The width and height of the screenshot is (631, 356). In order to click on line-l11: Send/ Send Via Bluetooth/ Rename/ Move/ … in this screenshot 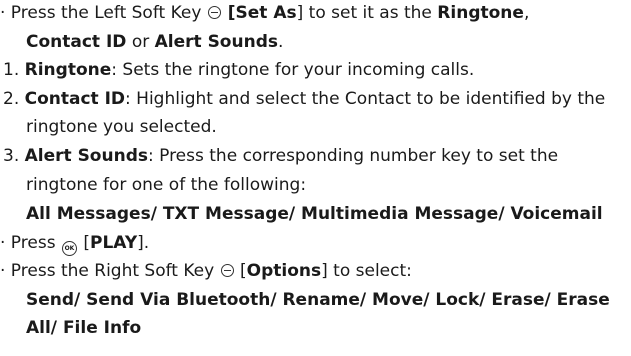, I will do `click(318, 301)`.